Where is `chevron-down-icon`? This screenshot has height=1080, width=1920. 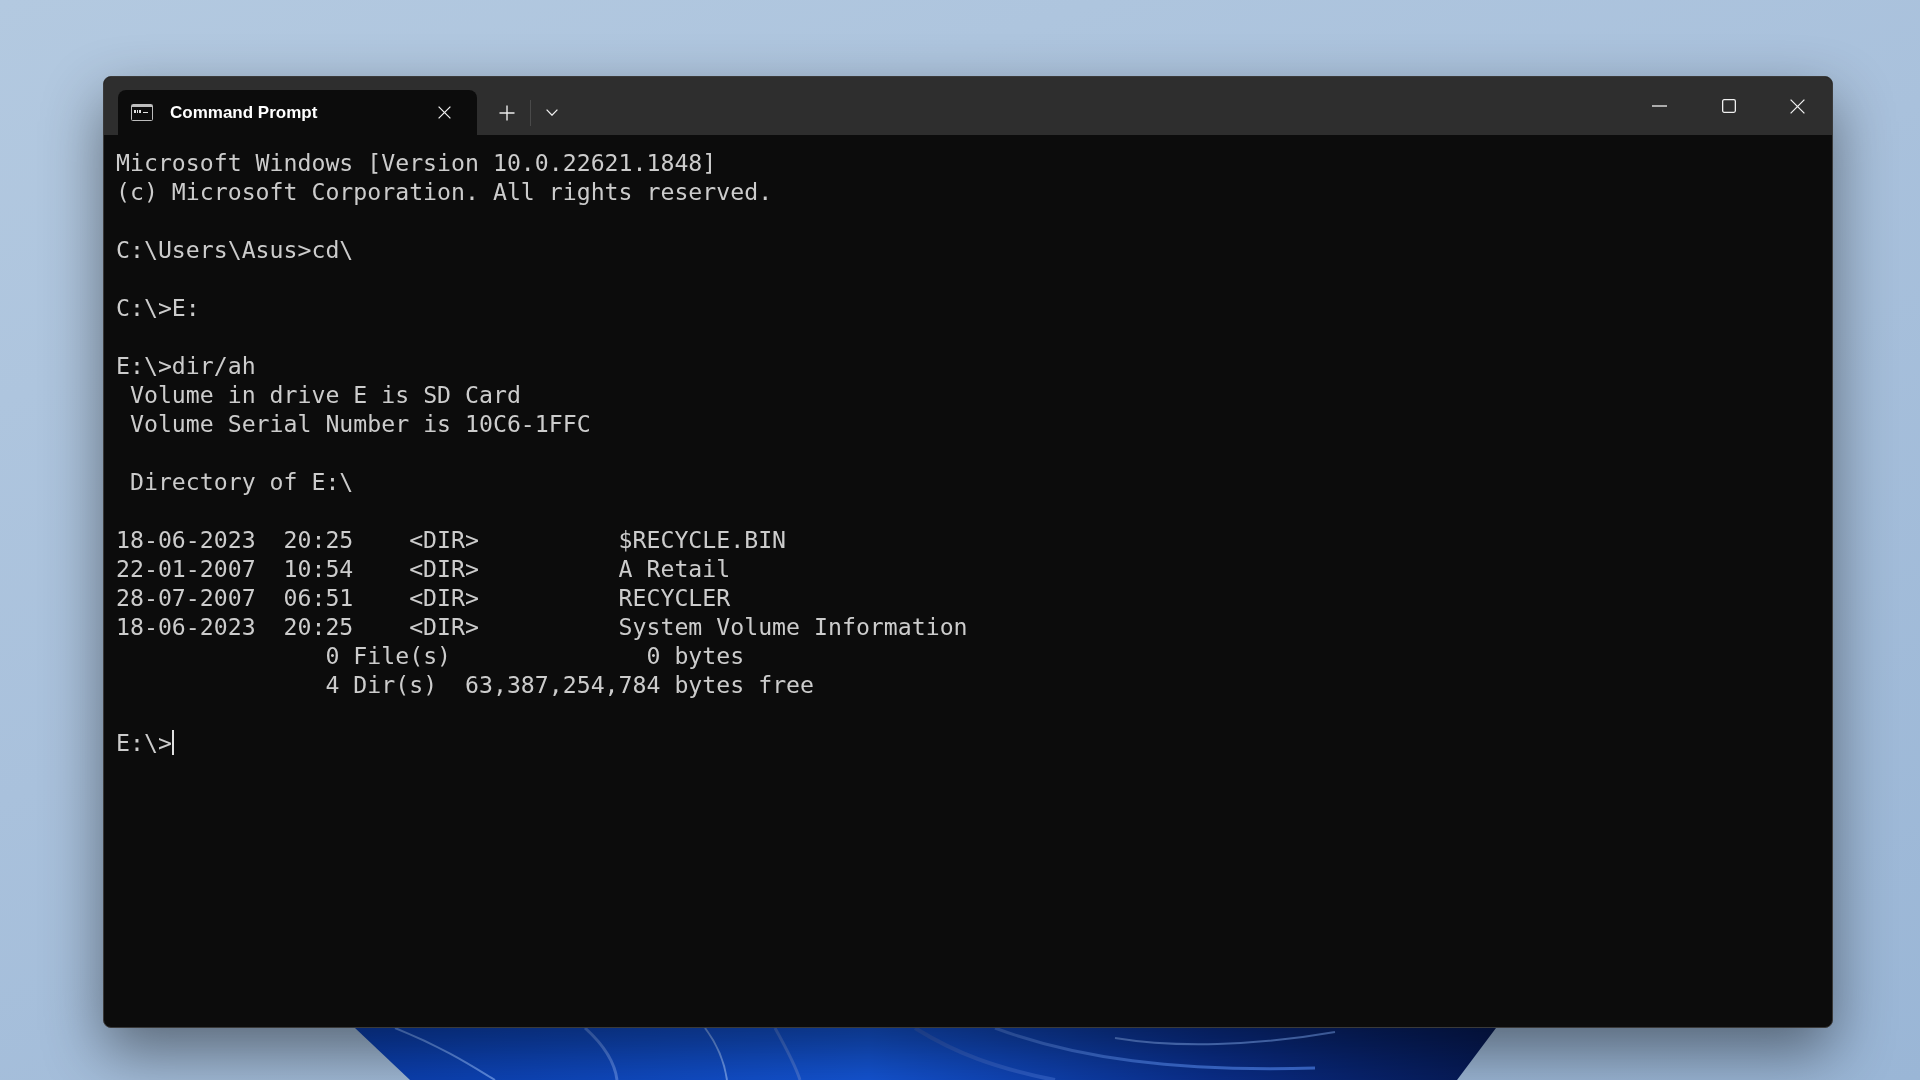 chevron-down-icon is located at coordinates (552, 112).